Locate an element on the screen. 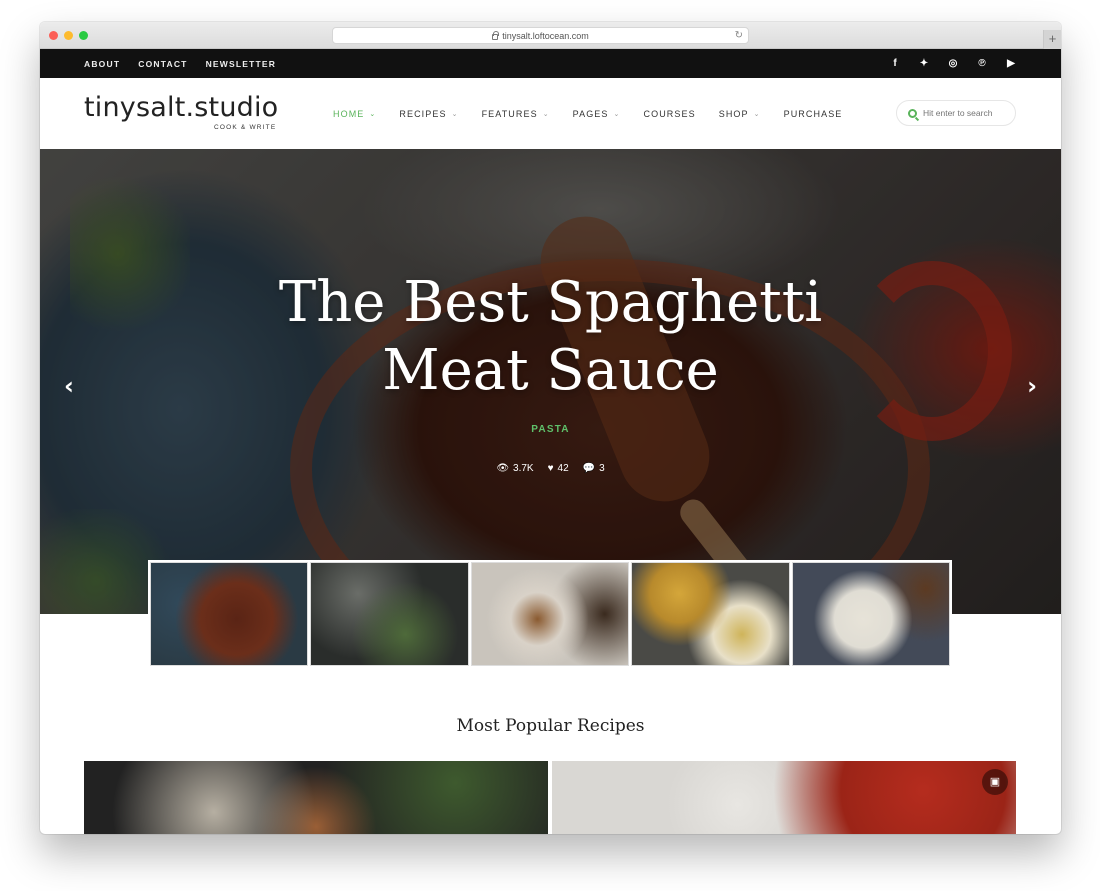  gallery-icon: ▣ is located at coordinates (995, 782).